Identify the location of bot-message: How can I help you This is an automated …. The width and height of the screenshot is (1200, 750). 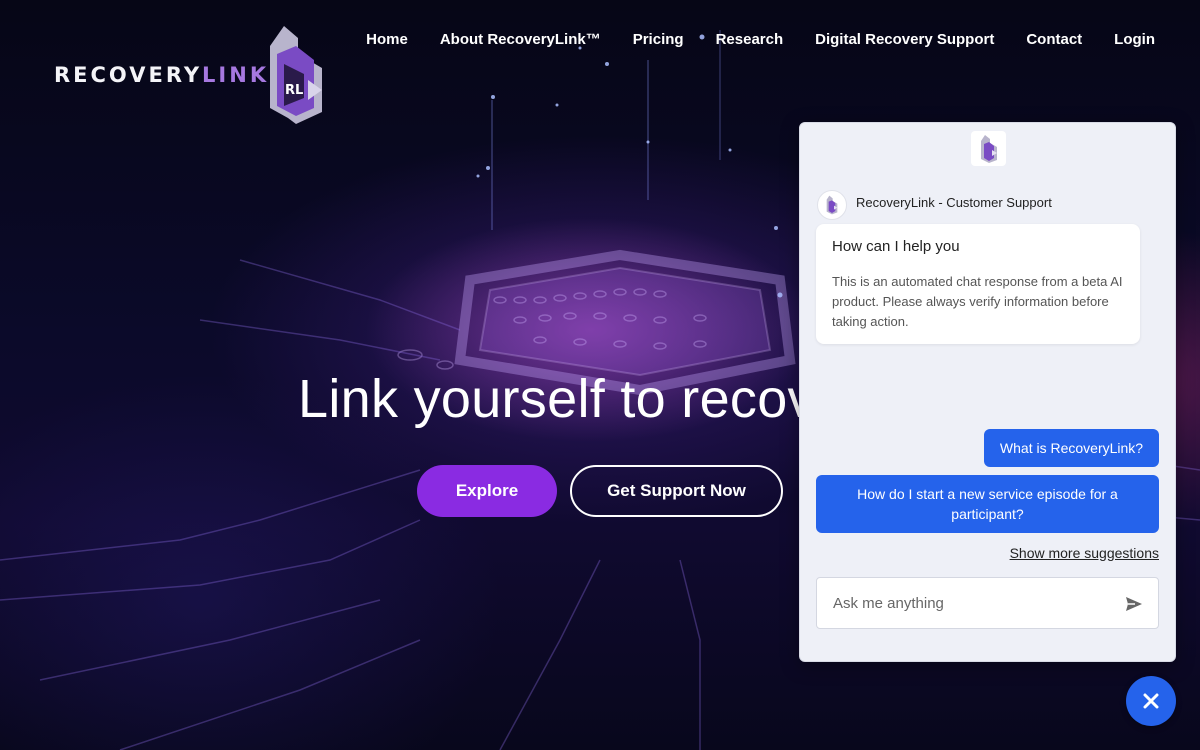
(978, 284).